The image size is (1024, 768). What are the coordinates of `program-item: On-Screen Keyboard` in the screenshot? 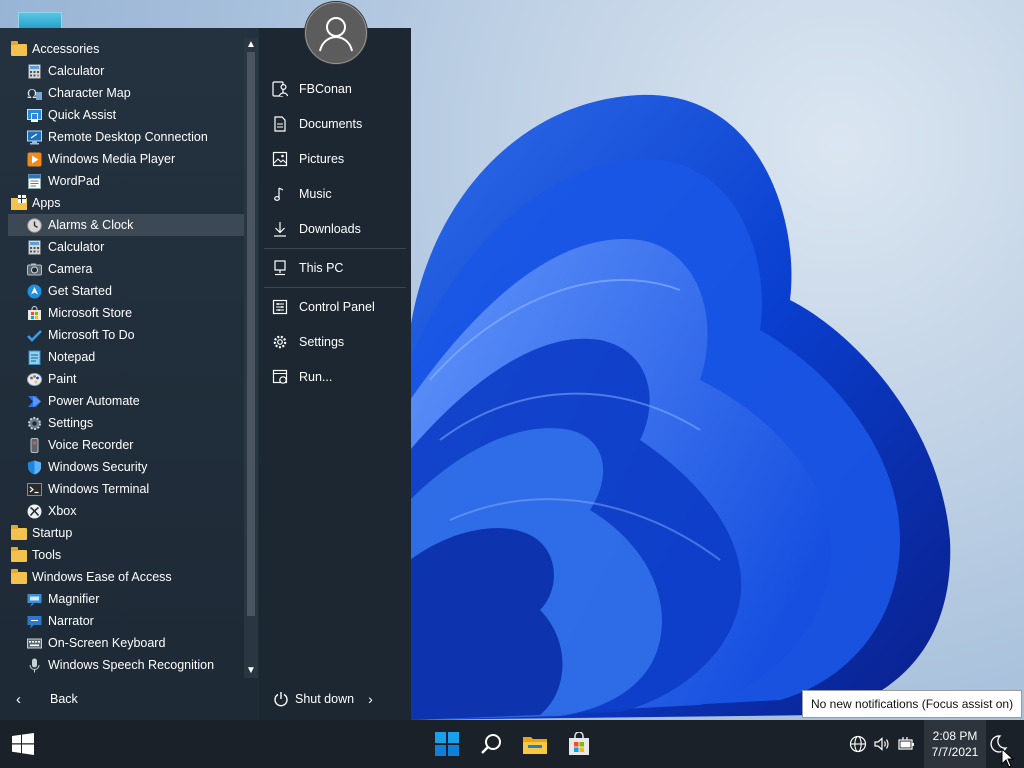 It's located at (126, 643).